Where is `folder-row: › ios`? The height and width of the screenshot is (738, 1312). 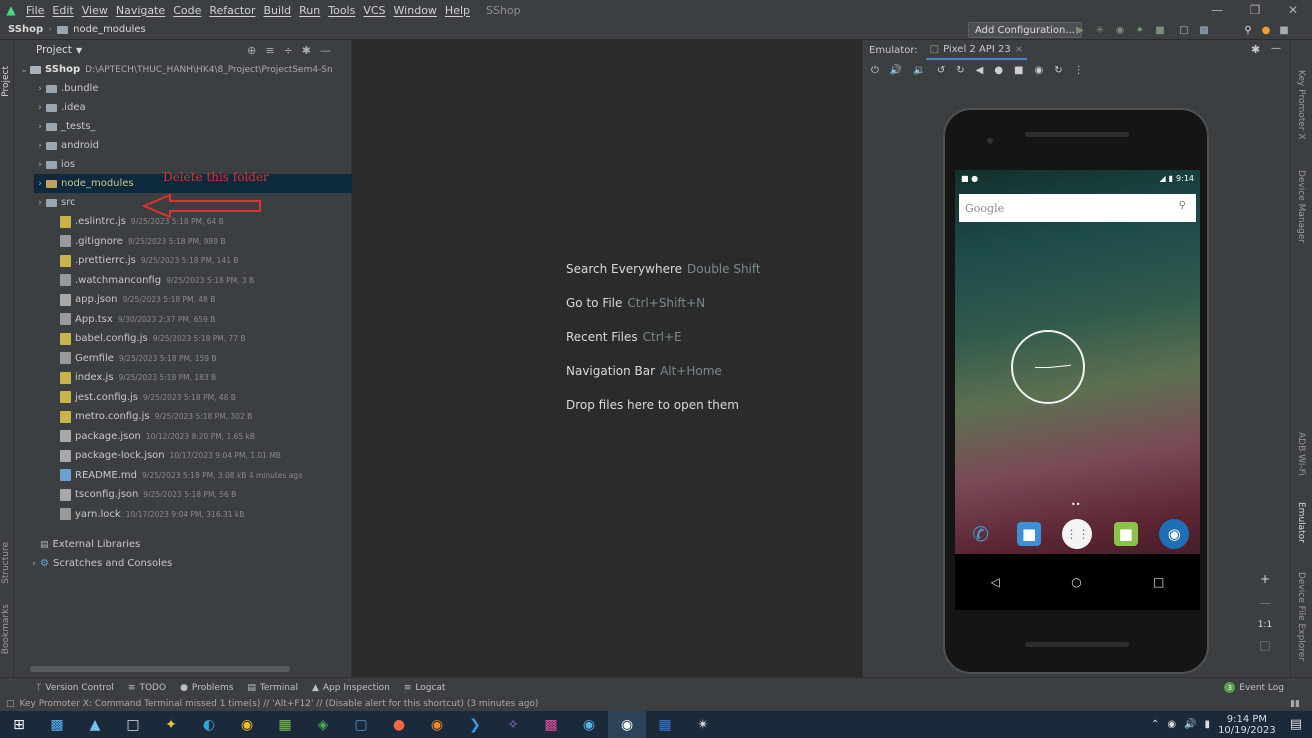 folder-row: › ios is located at coordinates (54, 164).